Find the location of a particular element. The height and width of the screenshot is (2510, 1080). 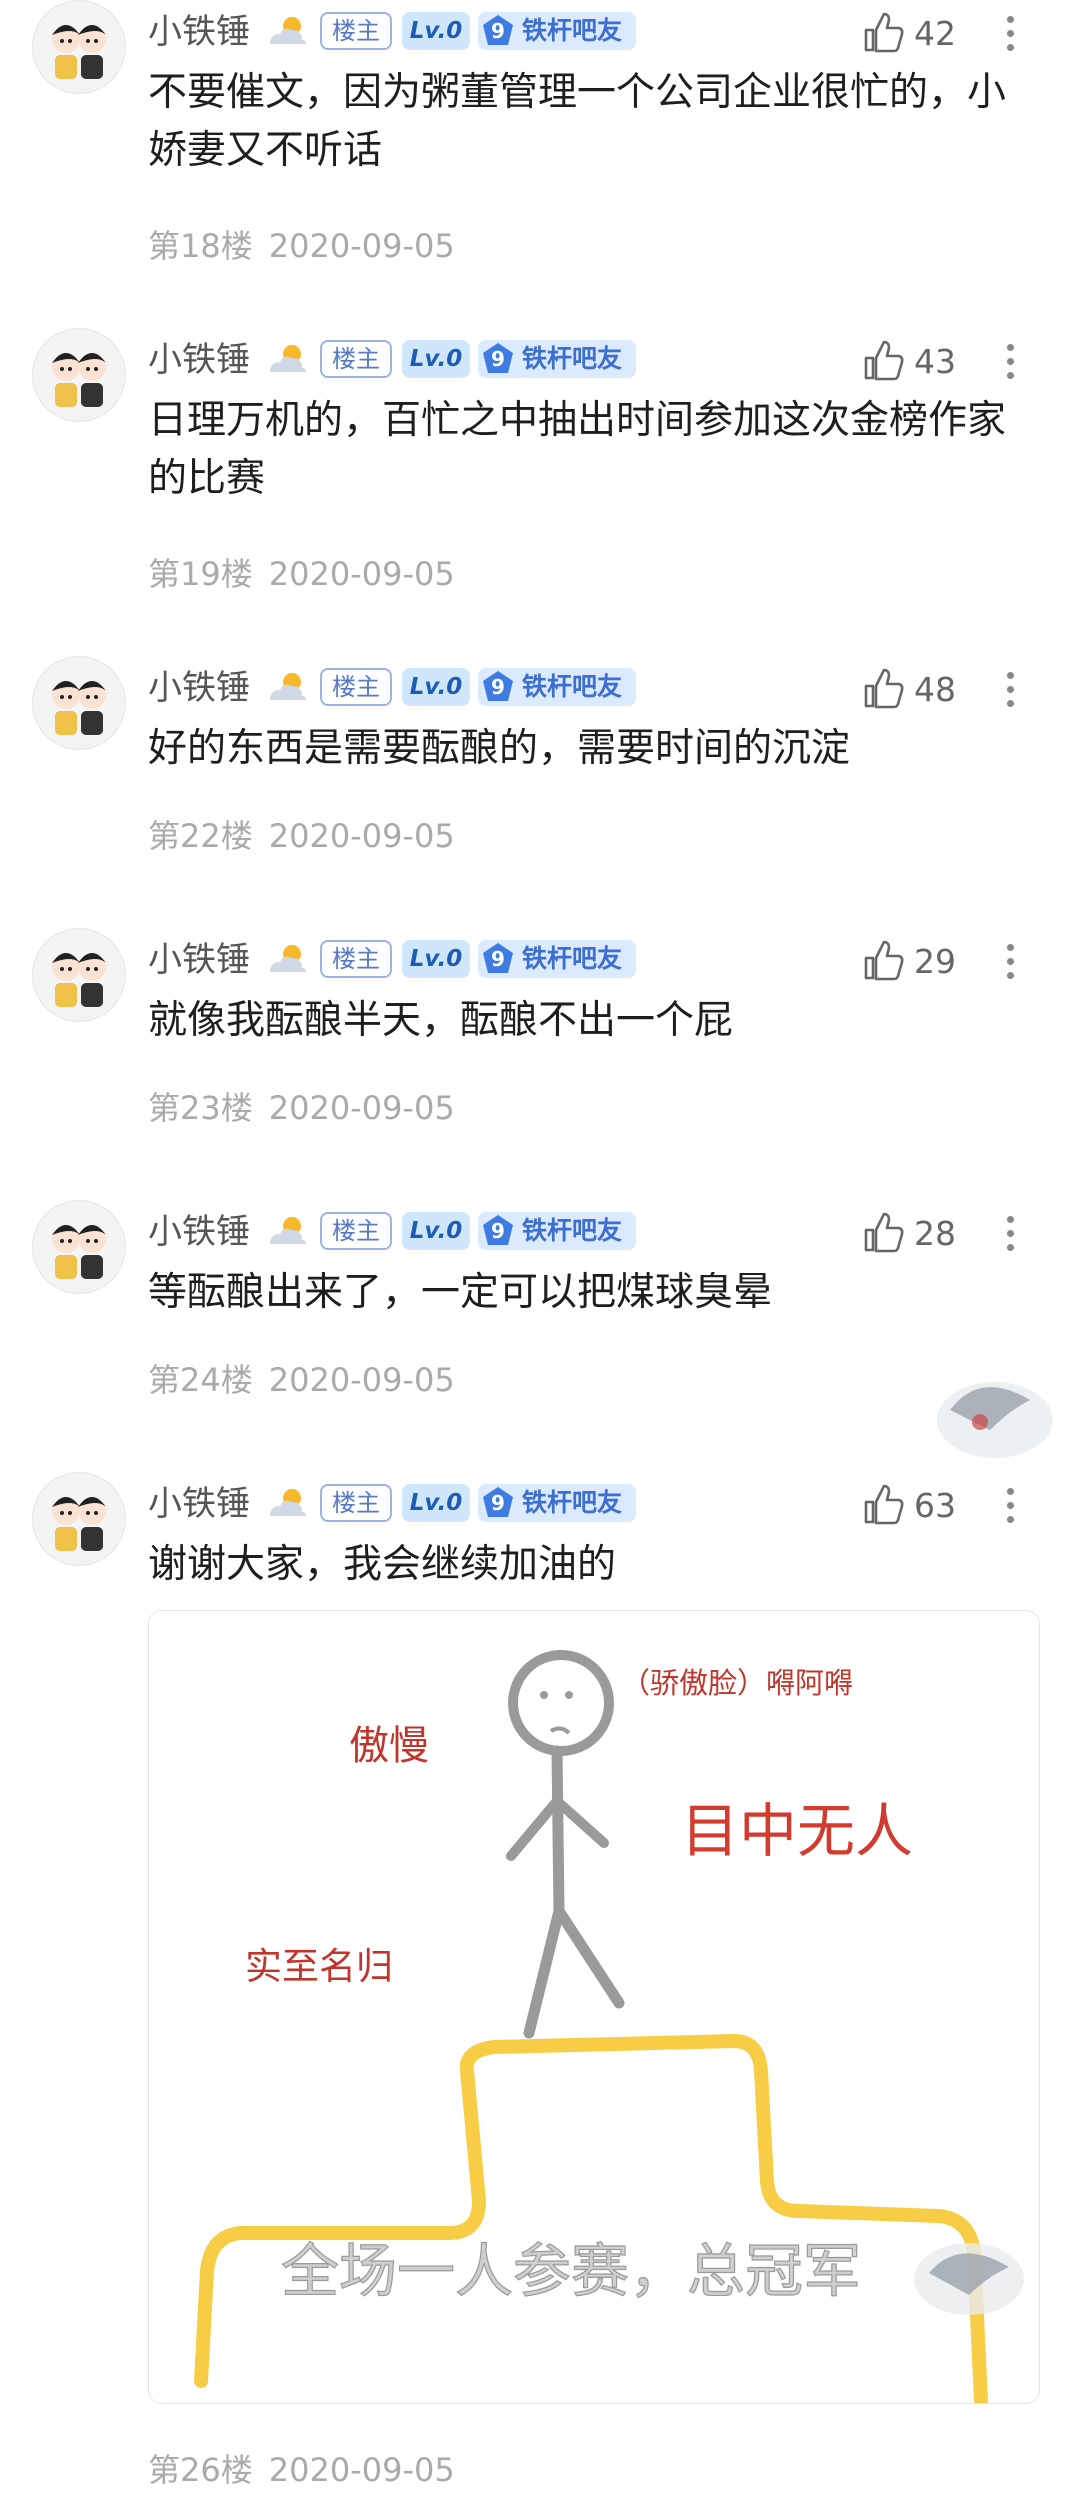

floor-number: 第26楼 is located at coordinates (200, 2470).